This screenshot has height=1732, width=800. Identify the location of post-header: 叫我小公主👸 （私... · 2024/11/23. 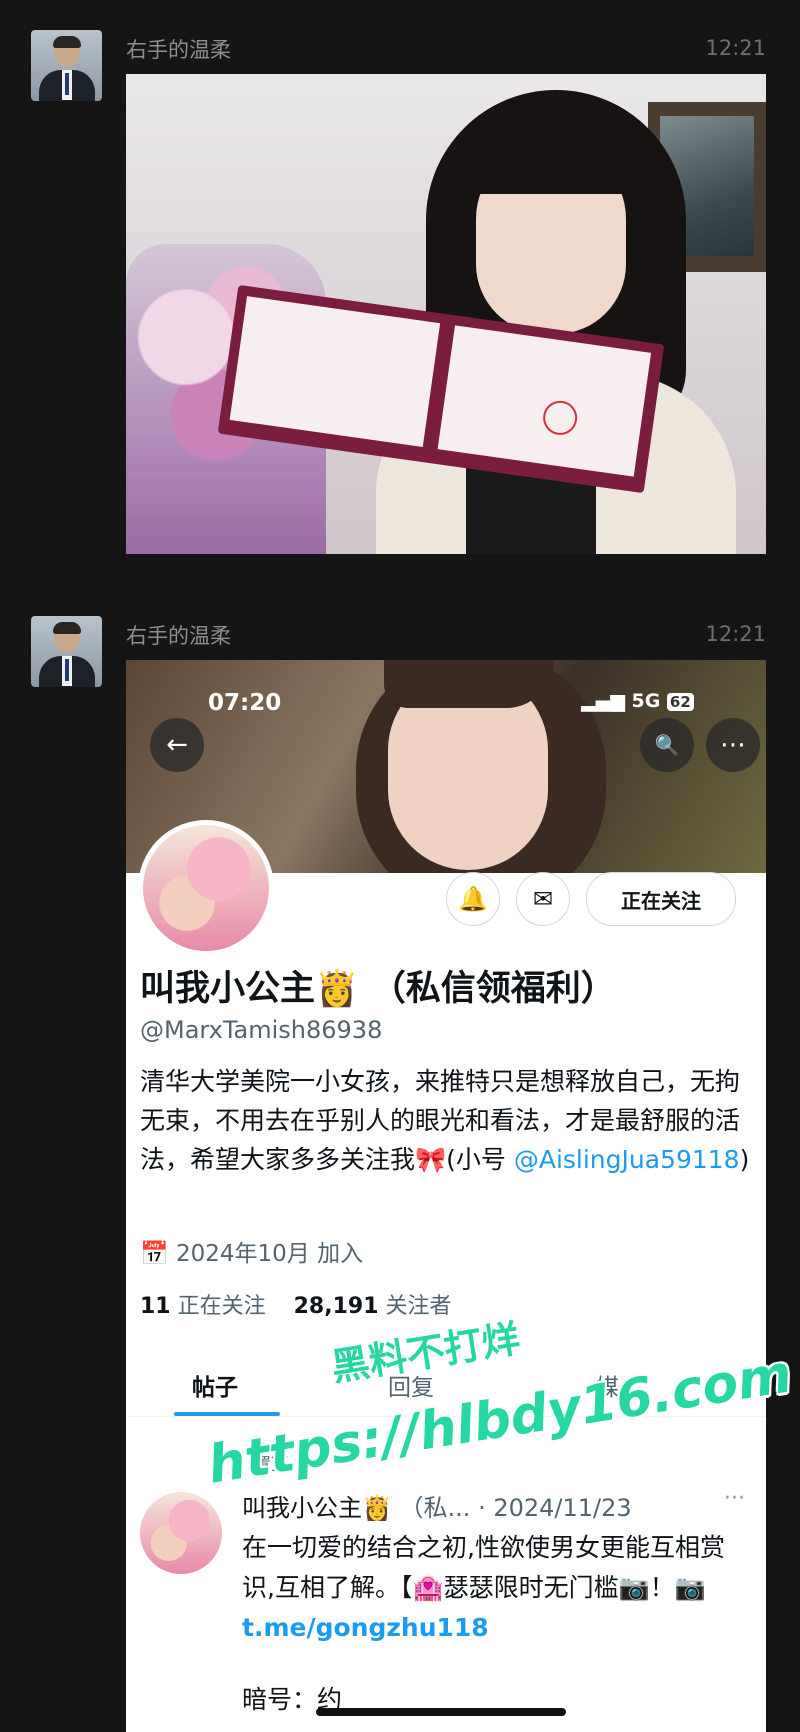
(437, 1505).